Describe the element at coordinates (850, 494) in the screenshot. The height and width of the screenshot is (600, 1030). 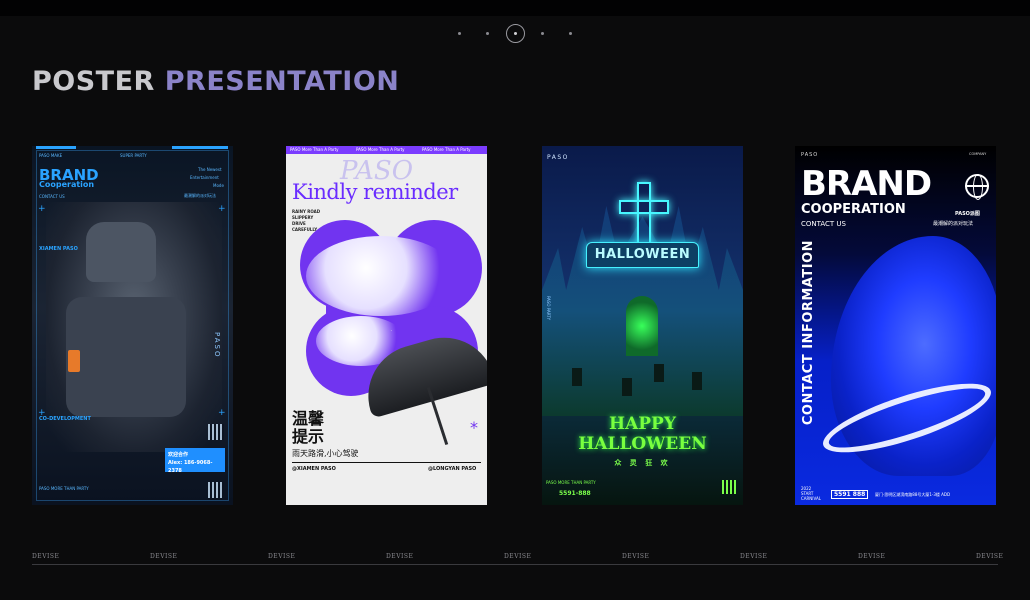
I see `poster-phone: 5591 888` at that location.